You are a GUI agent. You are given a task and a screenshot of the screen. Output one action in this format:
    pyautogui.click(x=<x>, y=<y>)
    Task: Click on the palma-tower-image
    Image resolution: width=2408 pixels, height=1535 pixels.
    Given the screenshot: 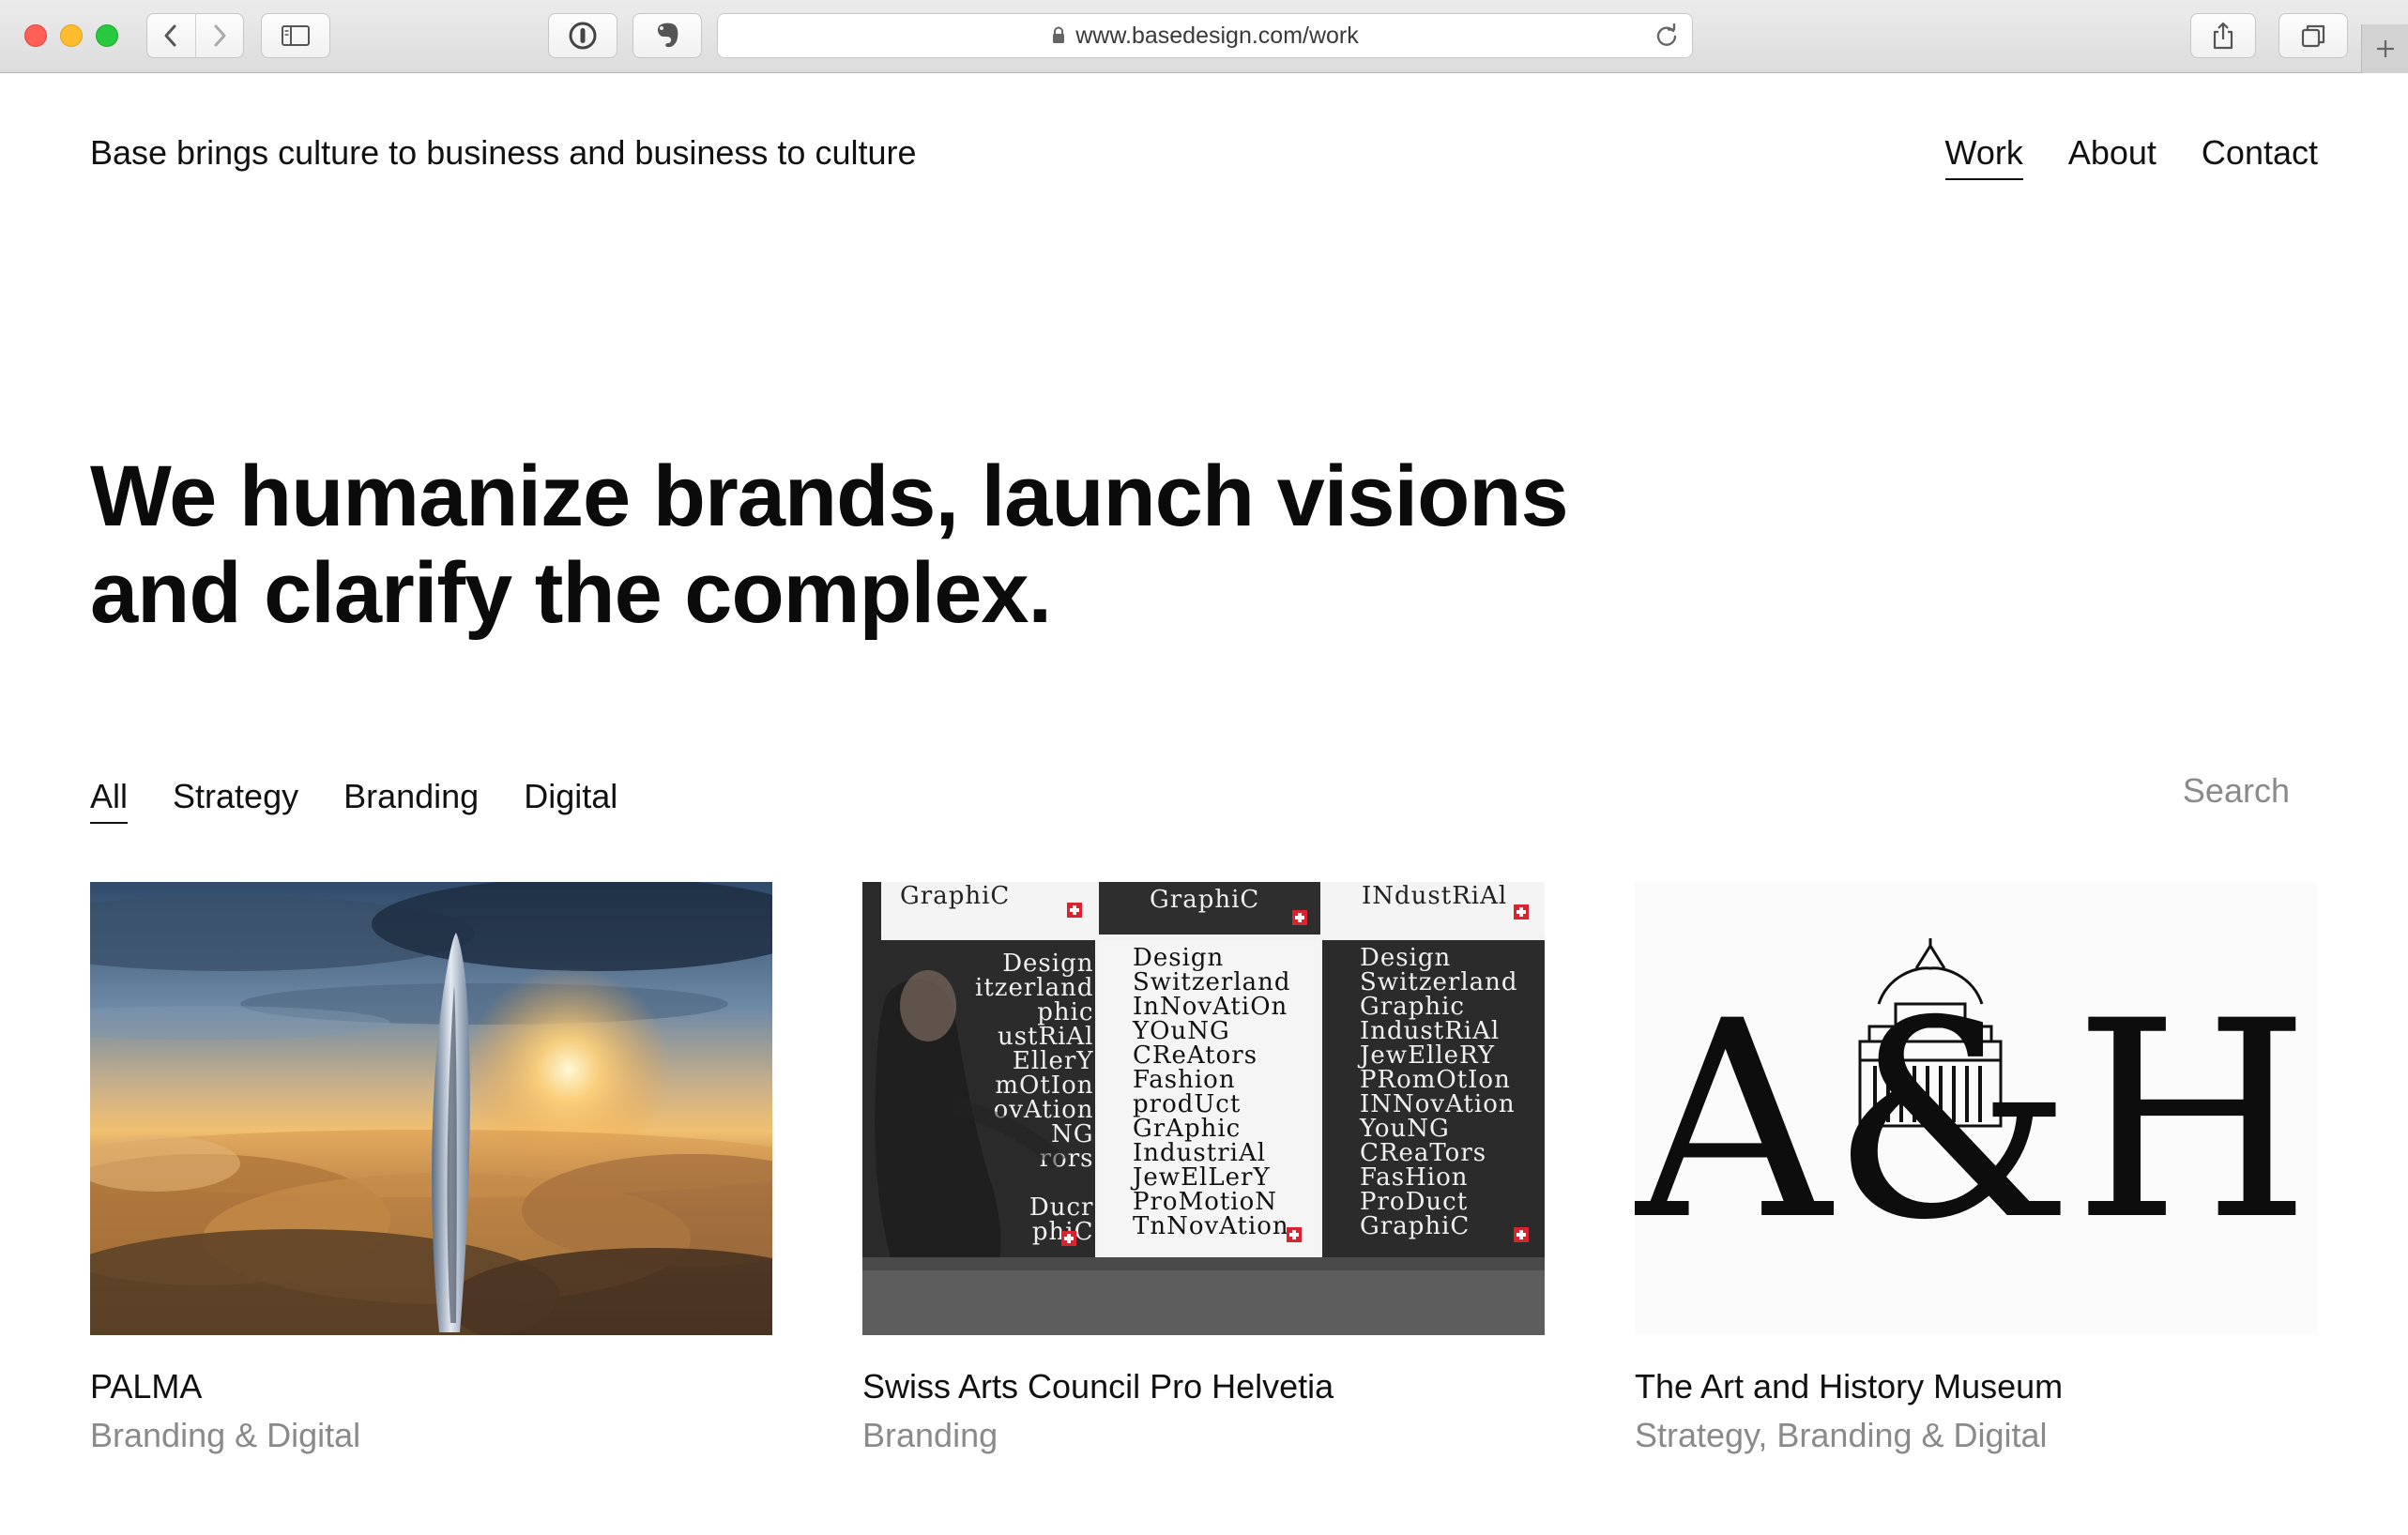 What is the action you would take?
    pyautogui.click(x=431, y=1108)
    